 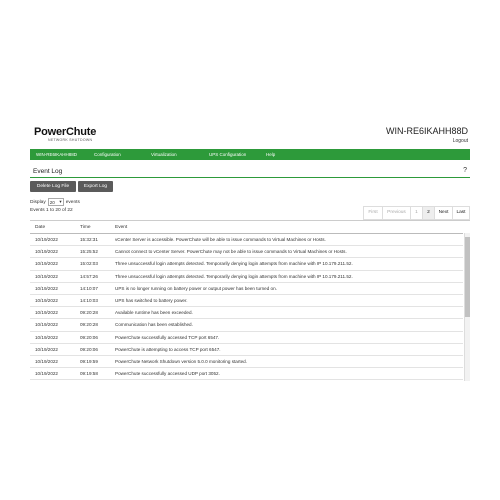 I want to click on cell-time: 14:57:26, so click(x=92, y=276).